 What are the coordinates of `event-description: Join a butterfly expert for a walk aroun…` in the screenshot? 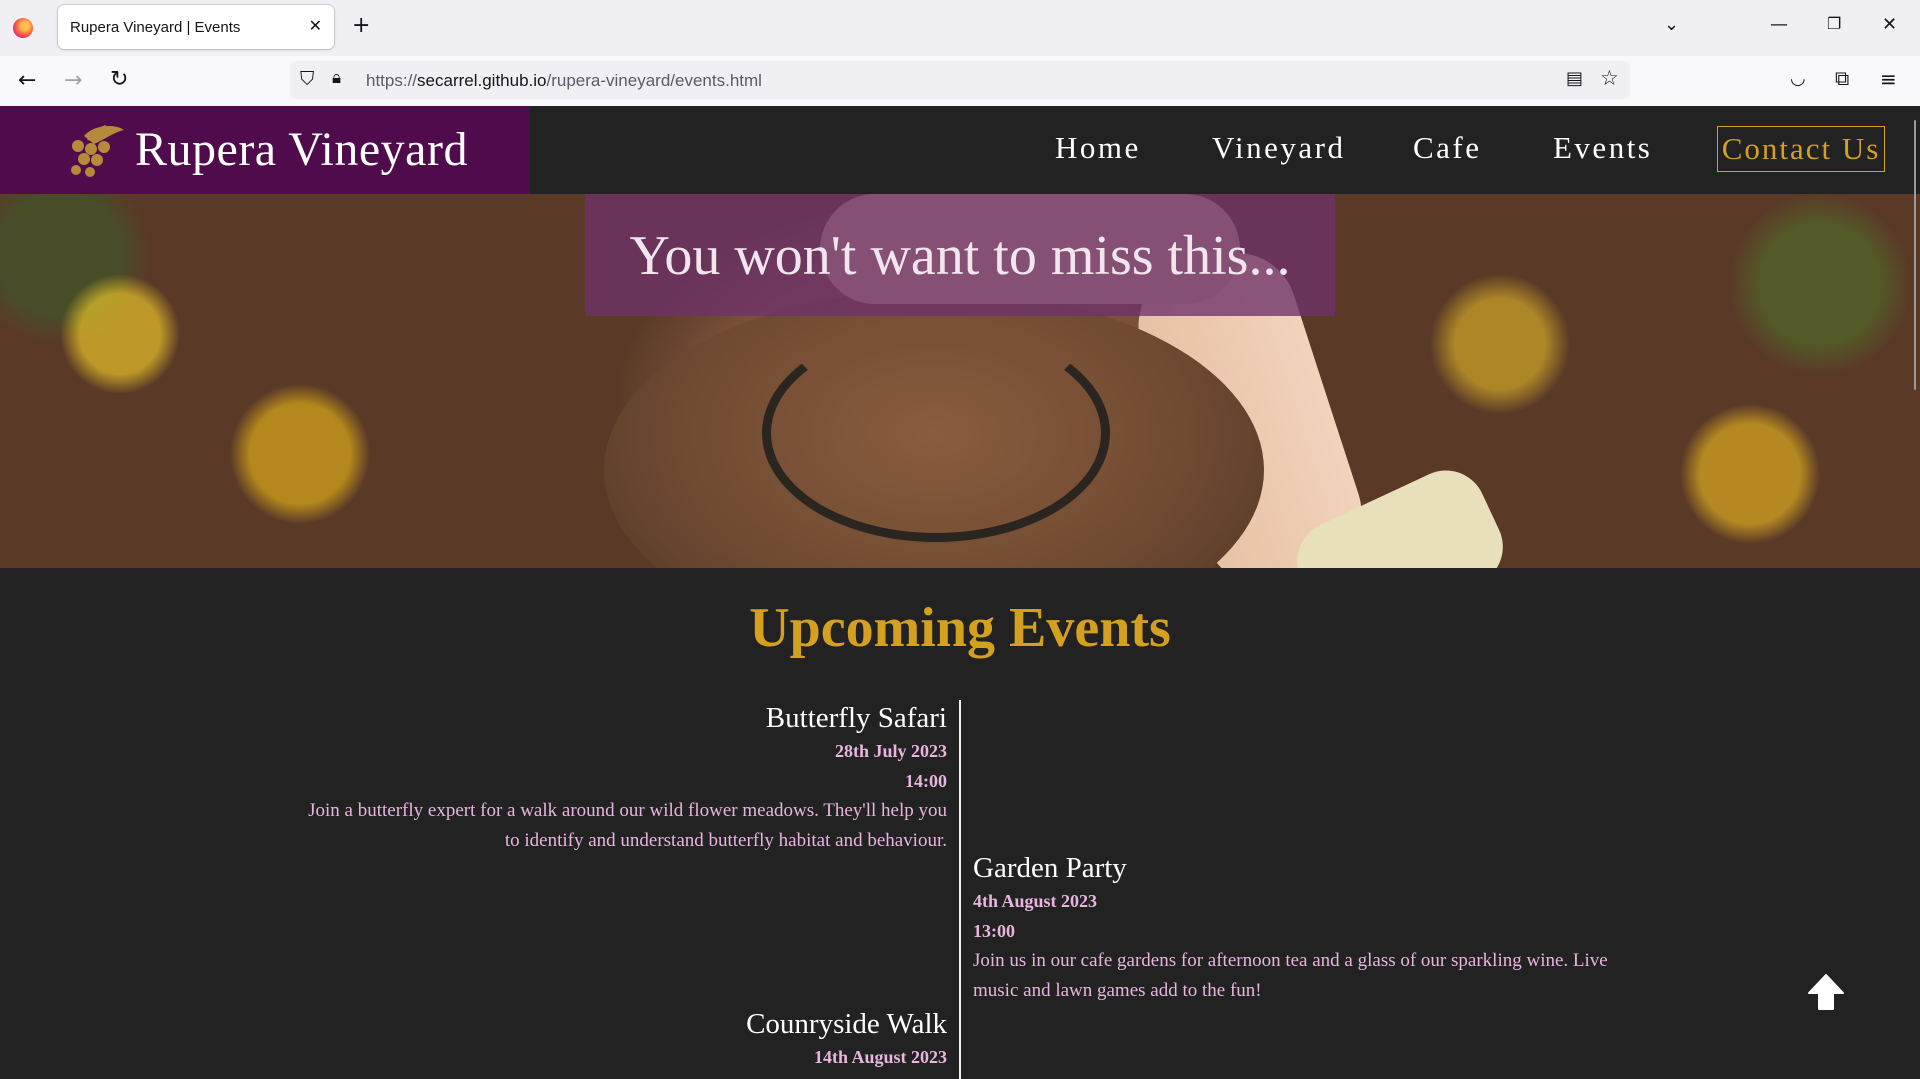 It's located at (627, 825).